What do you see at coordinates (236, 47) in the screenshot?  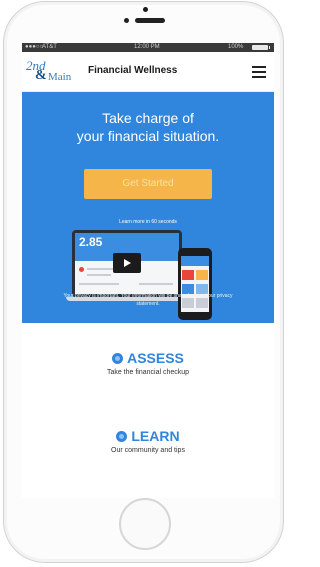 I see `battery-percentage: 100%` at bounding box center [236, 47].